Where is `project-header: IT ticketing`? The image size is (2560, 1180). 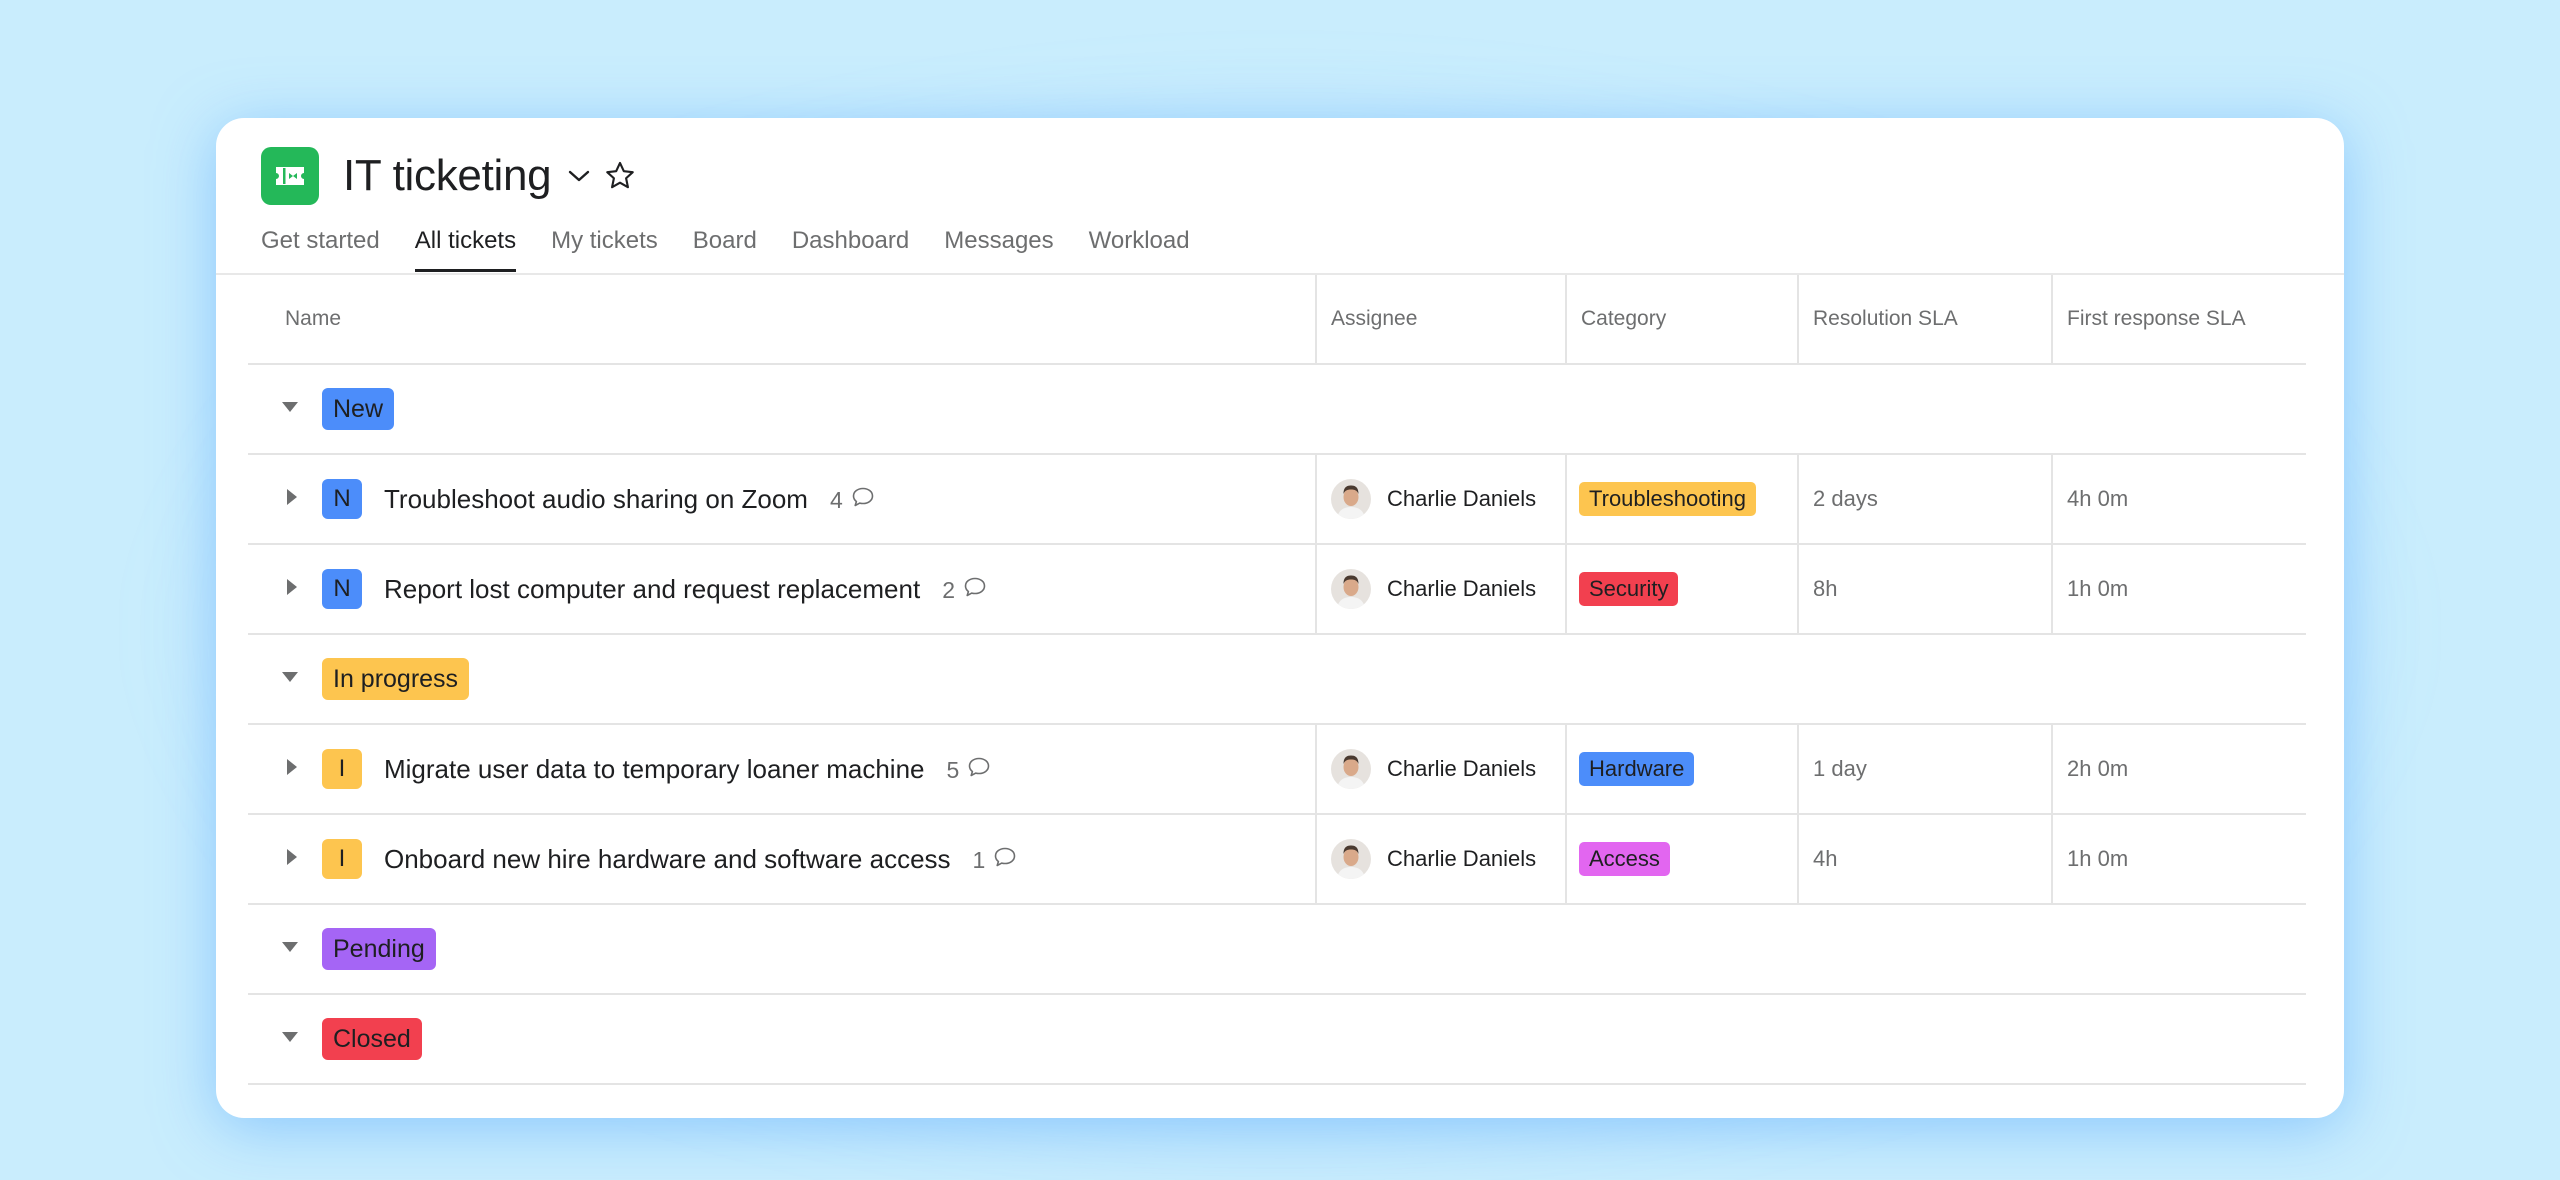
project-header: IT ticketing is located at coordinates (449, 176).